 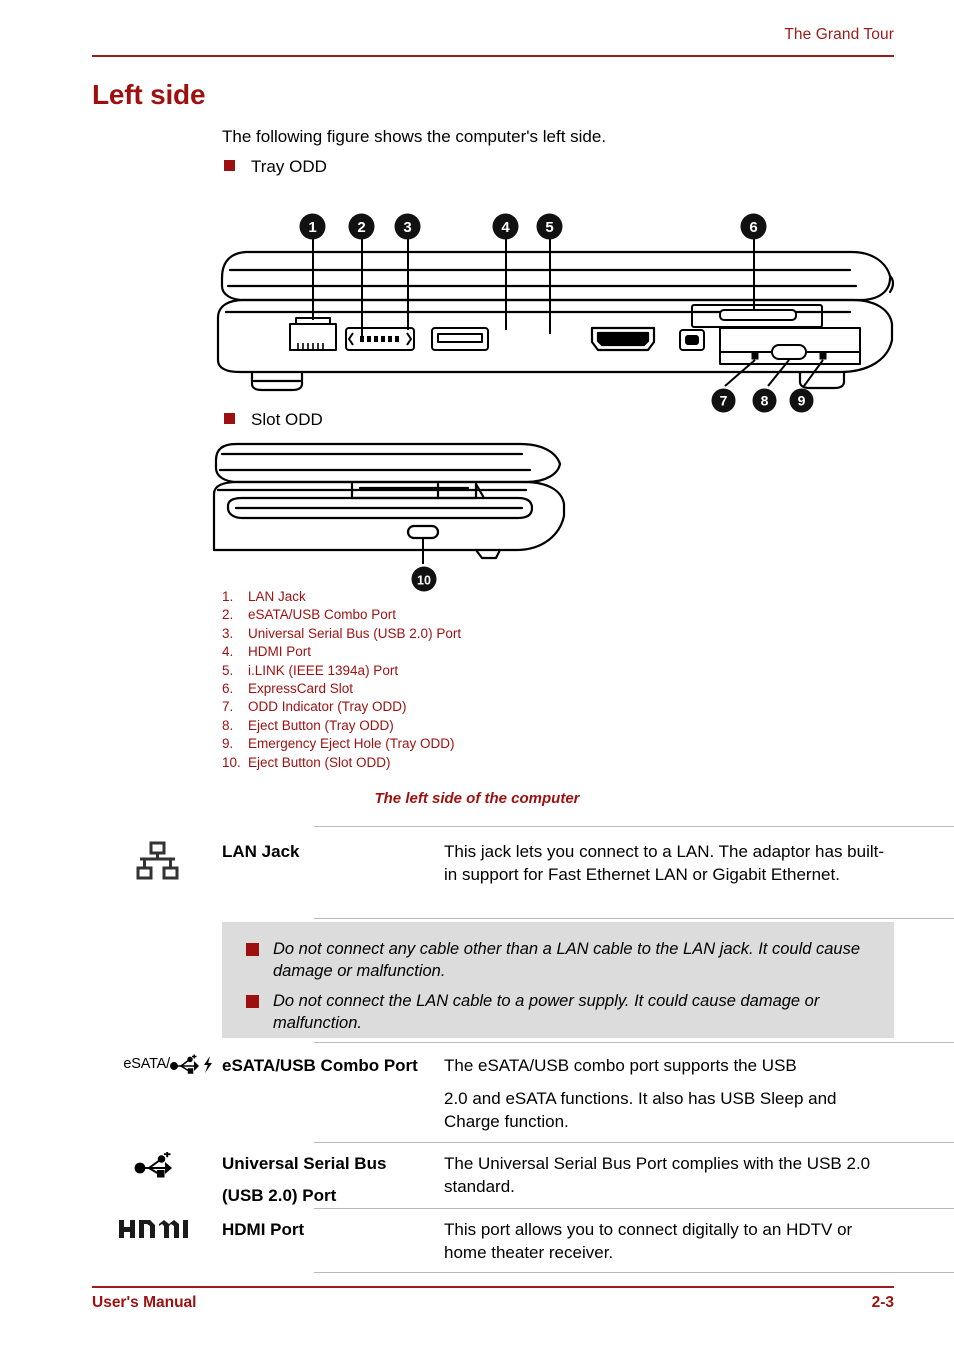 What do you see at coordinates (228, 744) in the screenshot?
I see `legend-number: 9.` at bounding box center [228, 744].